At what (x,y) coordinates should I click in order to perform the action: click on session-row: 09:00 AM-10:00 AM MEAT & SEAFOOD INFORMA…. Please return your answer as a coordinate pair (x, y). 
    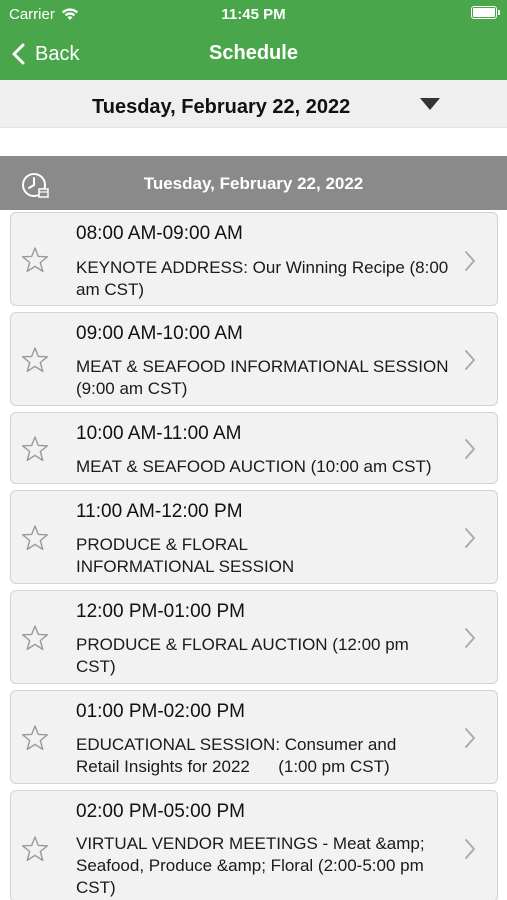
    Looking at the image, I should click on (254, 359).